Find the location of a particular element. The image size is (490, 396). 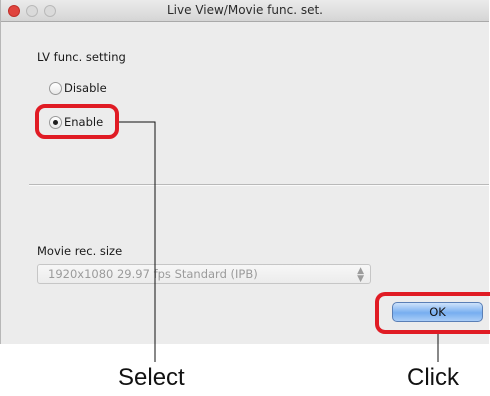

select-callout: Select is located at coordinates (151, 377).